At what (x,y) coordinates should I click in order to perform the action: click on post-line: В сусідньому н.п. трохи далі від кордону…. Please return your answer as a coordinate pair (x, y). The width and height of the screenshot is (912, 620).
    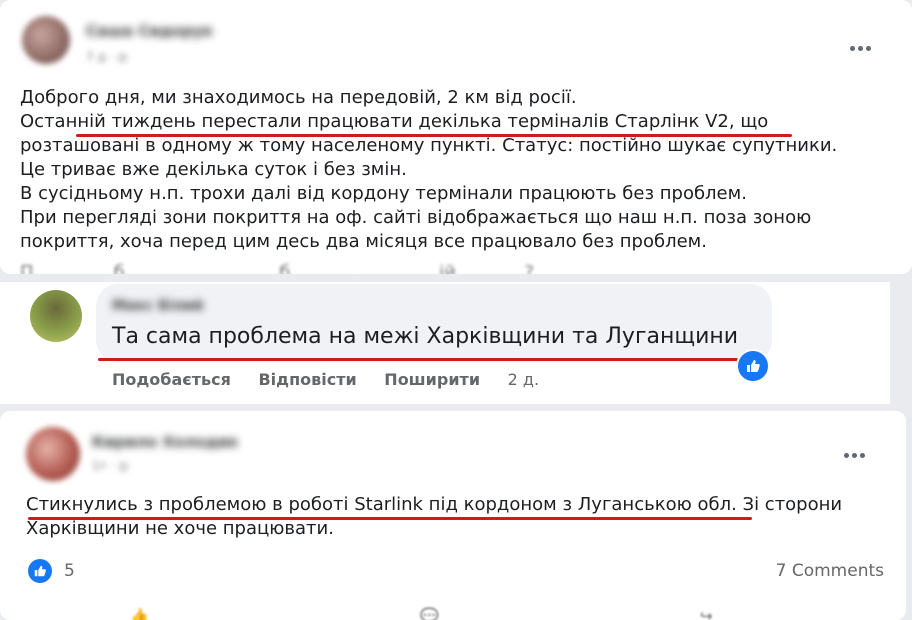
    Looking at the image, I should click on (383, 193).